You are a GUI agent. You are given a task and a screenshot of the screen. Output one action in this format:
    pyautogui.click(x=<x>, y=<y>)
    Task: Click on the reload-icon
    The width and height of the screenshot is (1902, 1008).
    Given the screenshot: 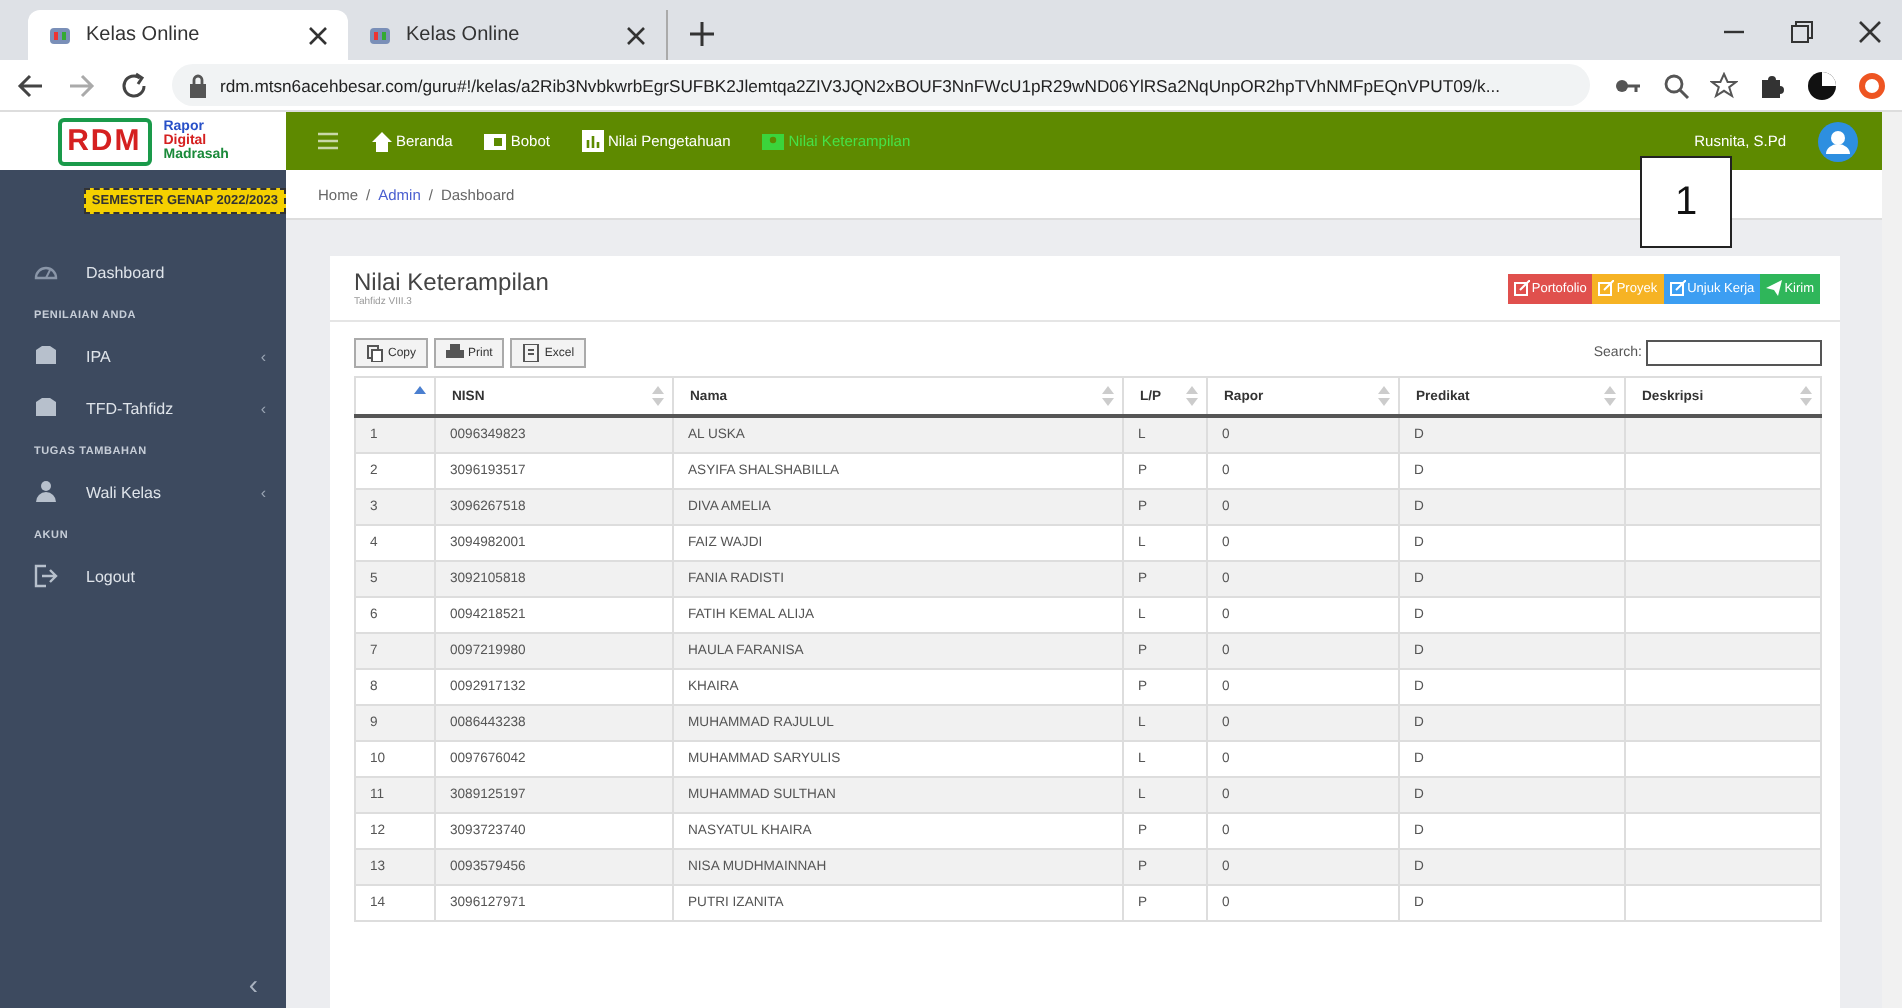 What is the action you would take?
    pyautogui.click(x=134, y=85)
    